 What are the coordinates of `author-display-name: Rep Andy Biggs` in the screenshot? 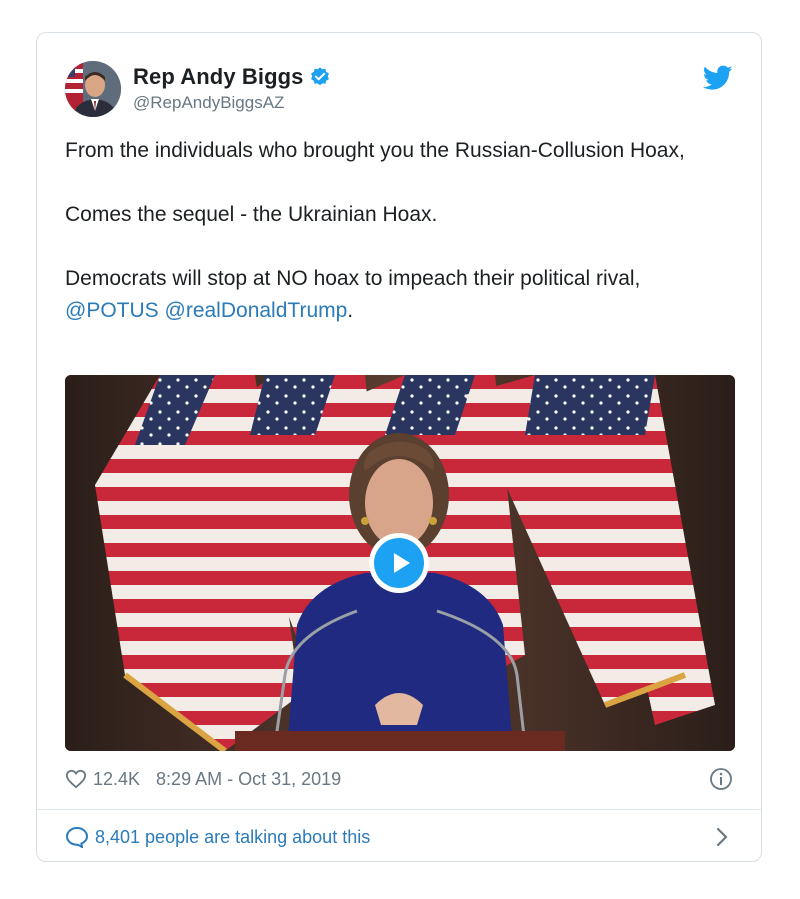 It's located at (218, 77).